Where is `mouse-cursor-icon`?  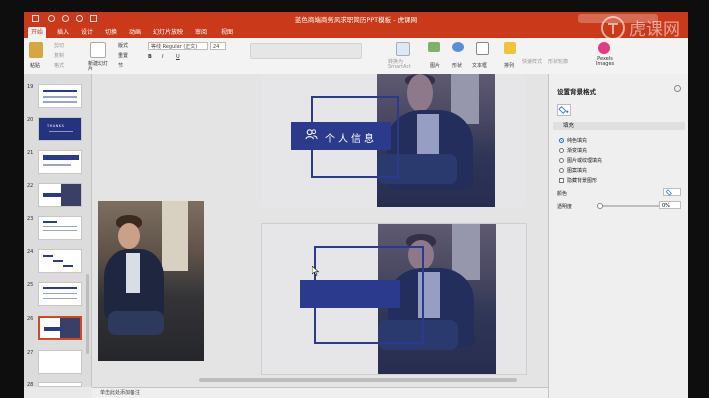 mouse-cursor-icon is located at coordinates (316, 271).